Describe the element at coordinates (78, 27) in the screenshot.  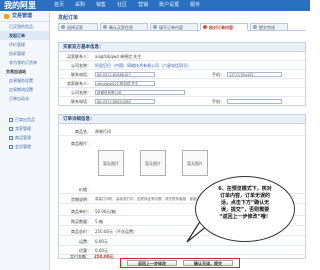
I see `step-select-buyer: 选择买家` at that location.